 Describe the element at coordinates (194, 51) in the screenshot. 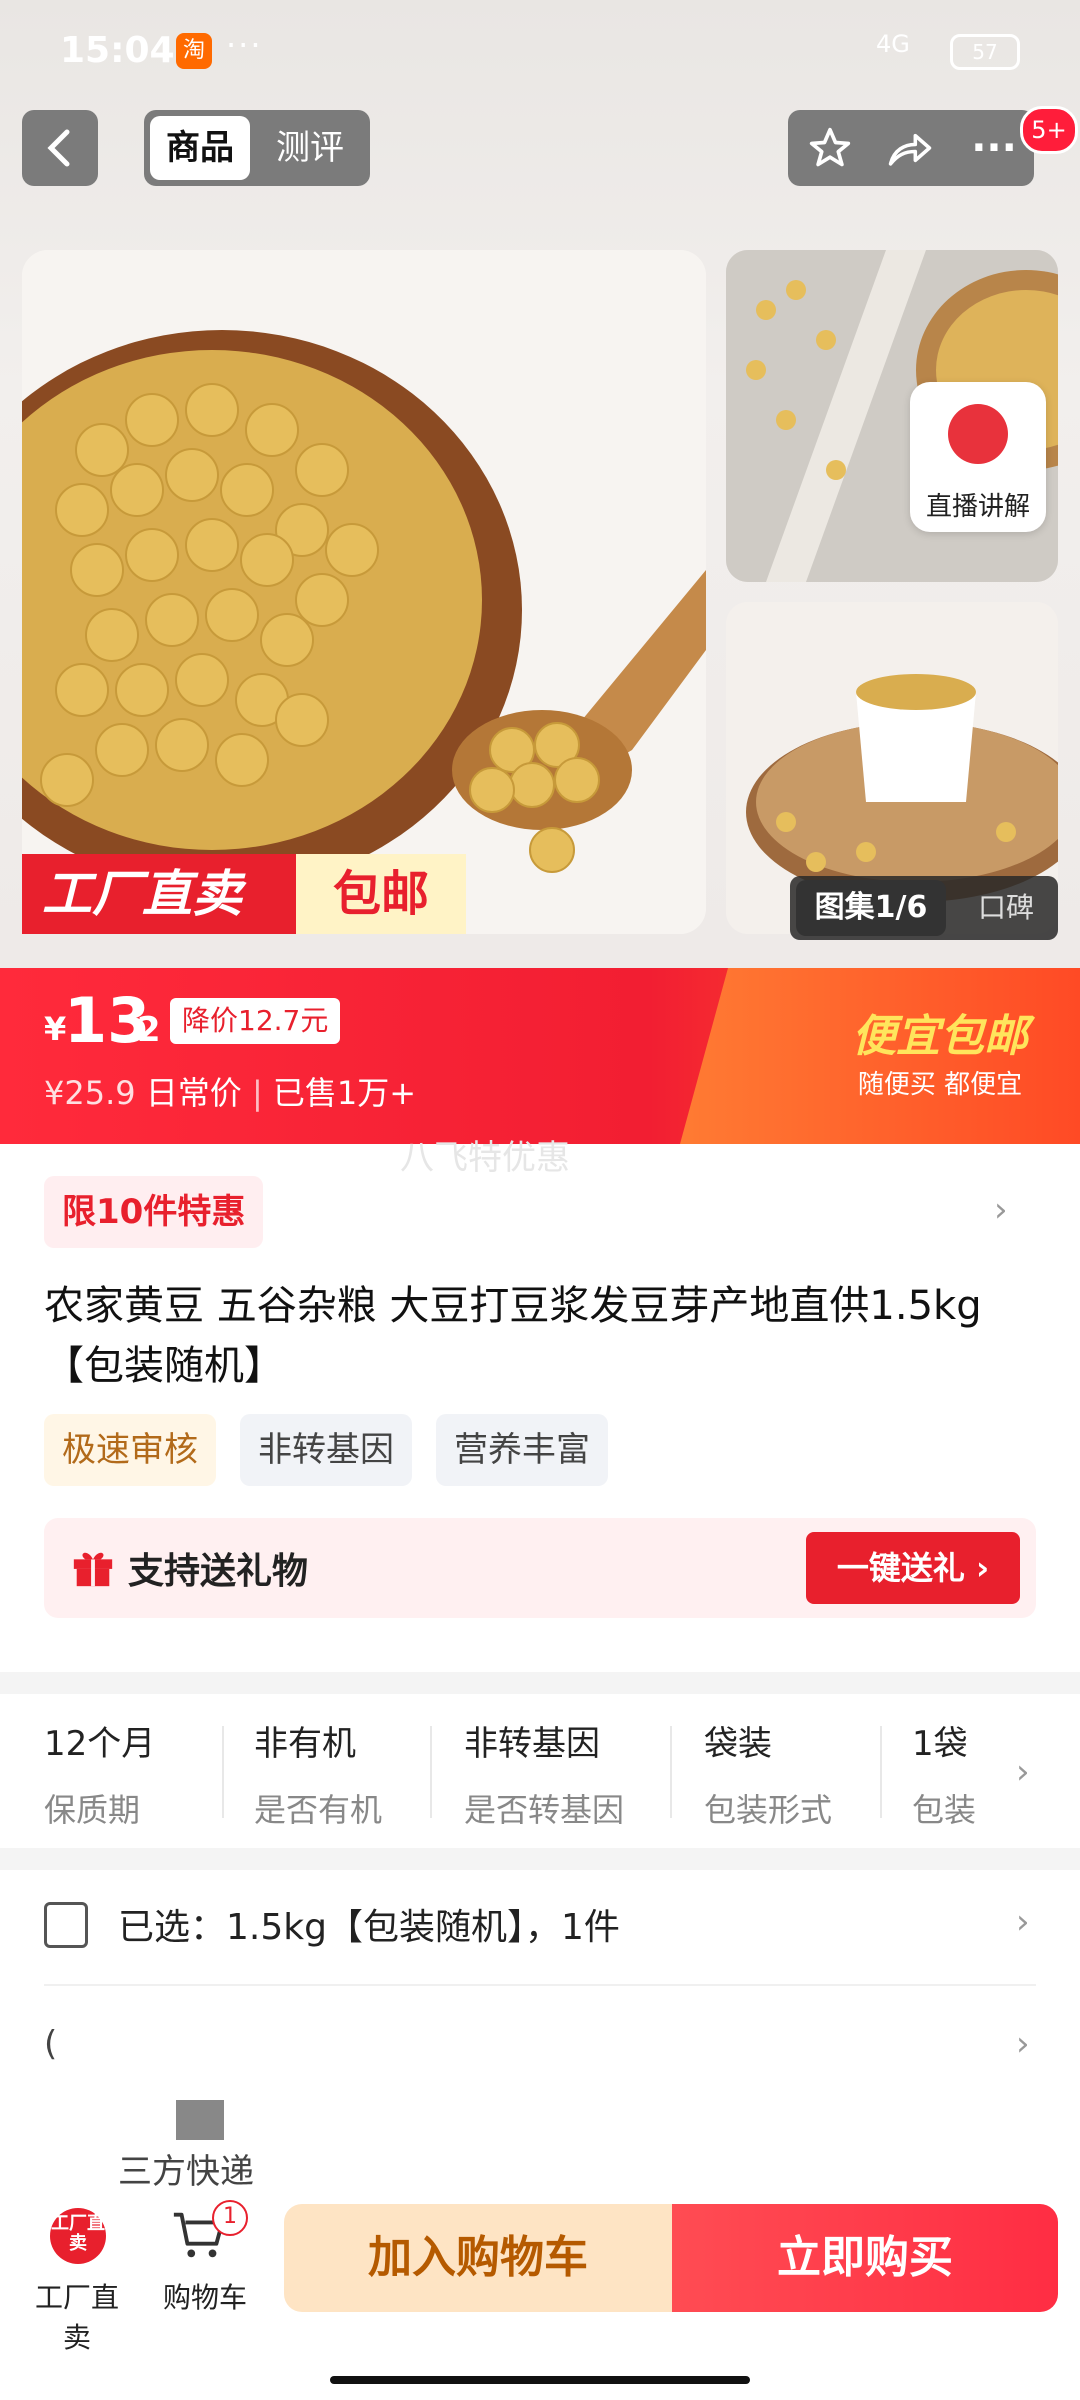

I see `taobao-app-icon: 淘` at that location.